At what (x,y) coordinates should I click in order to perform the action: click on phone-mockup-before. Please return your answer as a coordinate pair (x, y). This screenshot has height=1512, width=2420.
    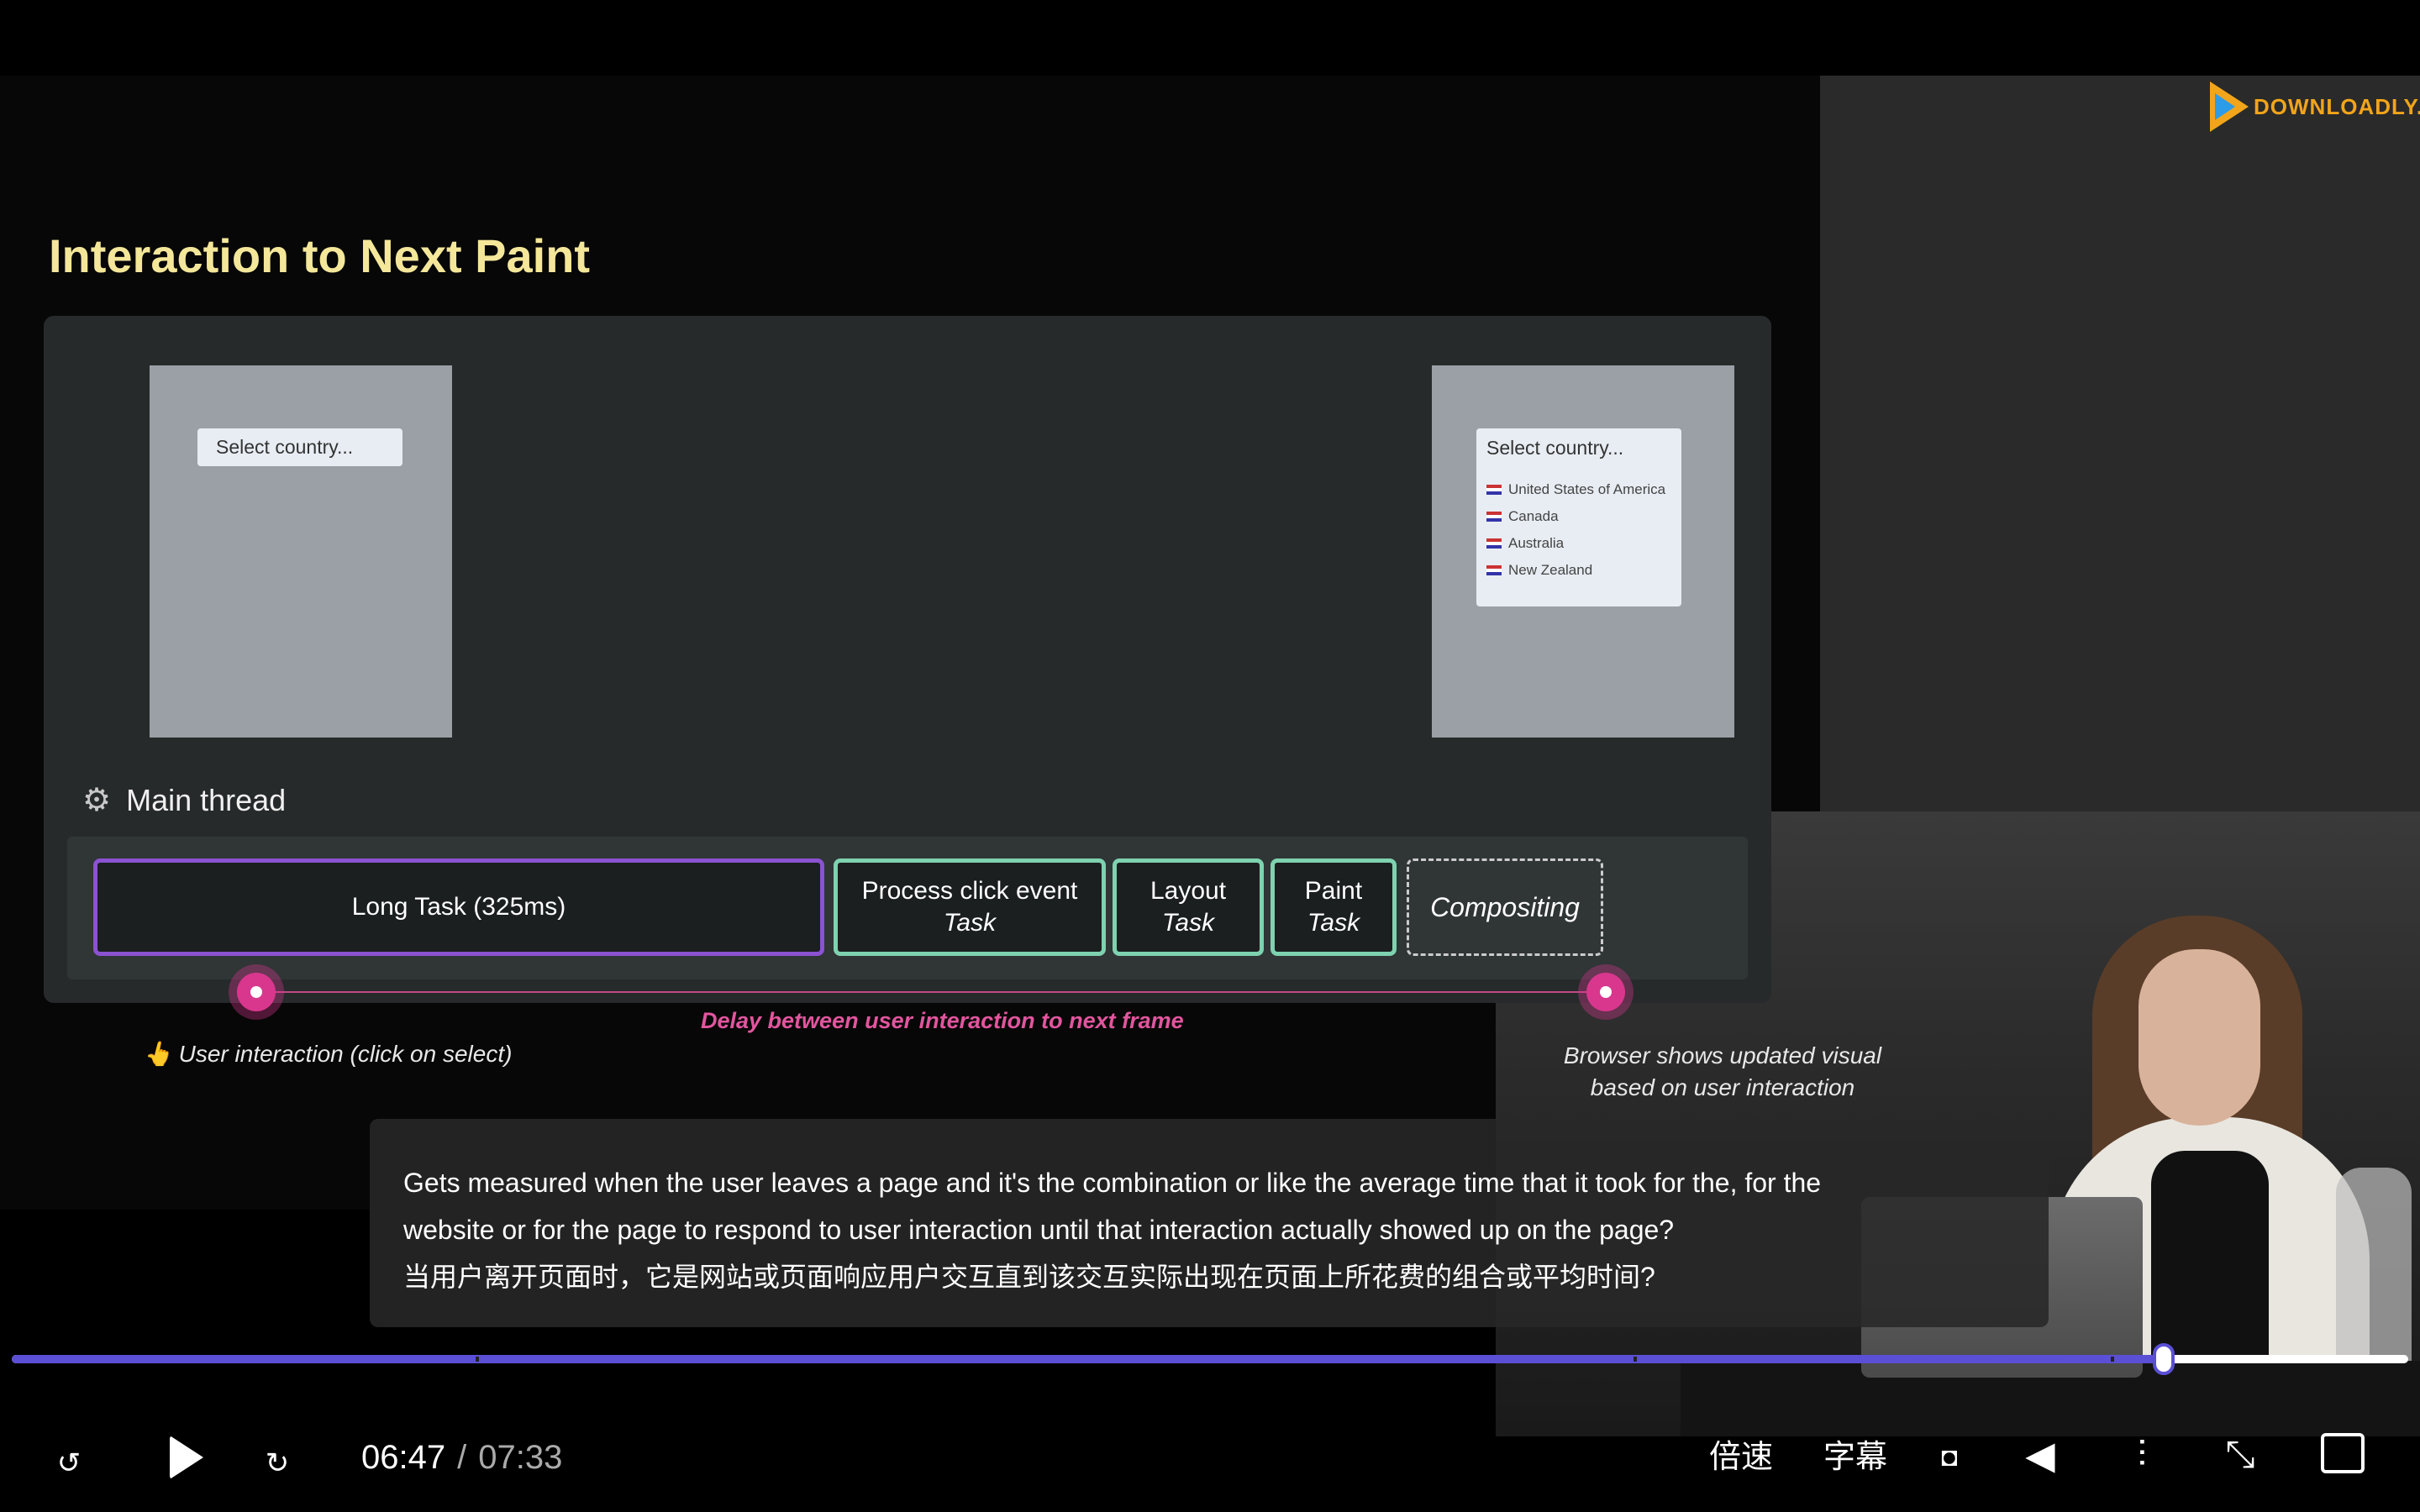
    Looking at the image, I should click on (301, 551).